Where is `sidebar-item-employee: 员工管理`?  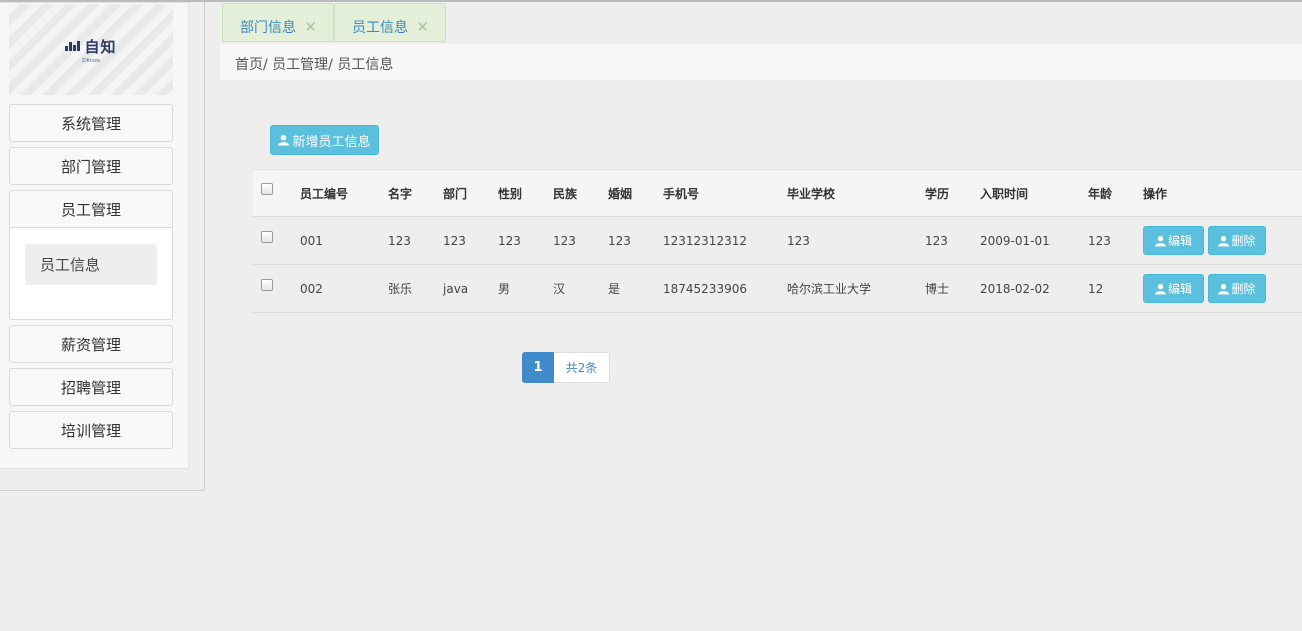 sidebar-item-employee: 员工管理 is located at coordinates (91, 209).